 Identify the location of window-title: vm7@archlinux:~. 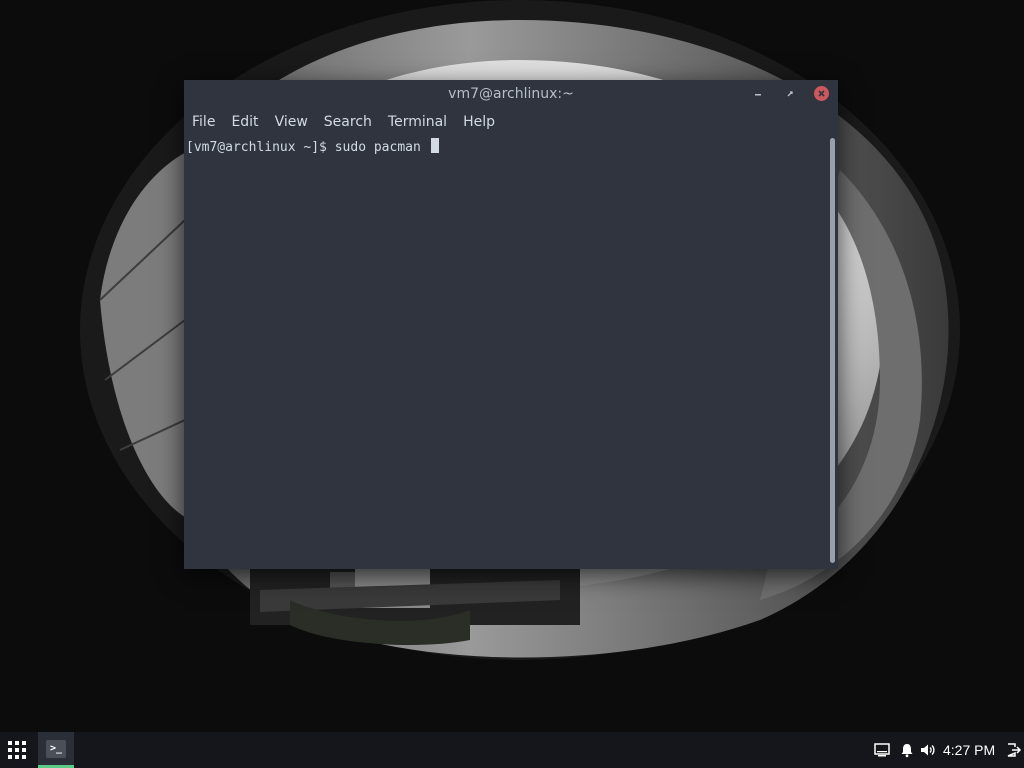
(511, 94).